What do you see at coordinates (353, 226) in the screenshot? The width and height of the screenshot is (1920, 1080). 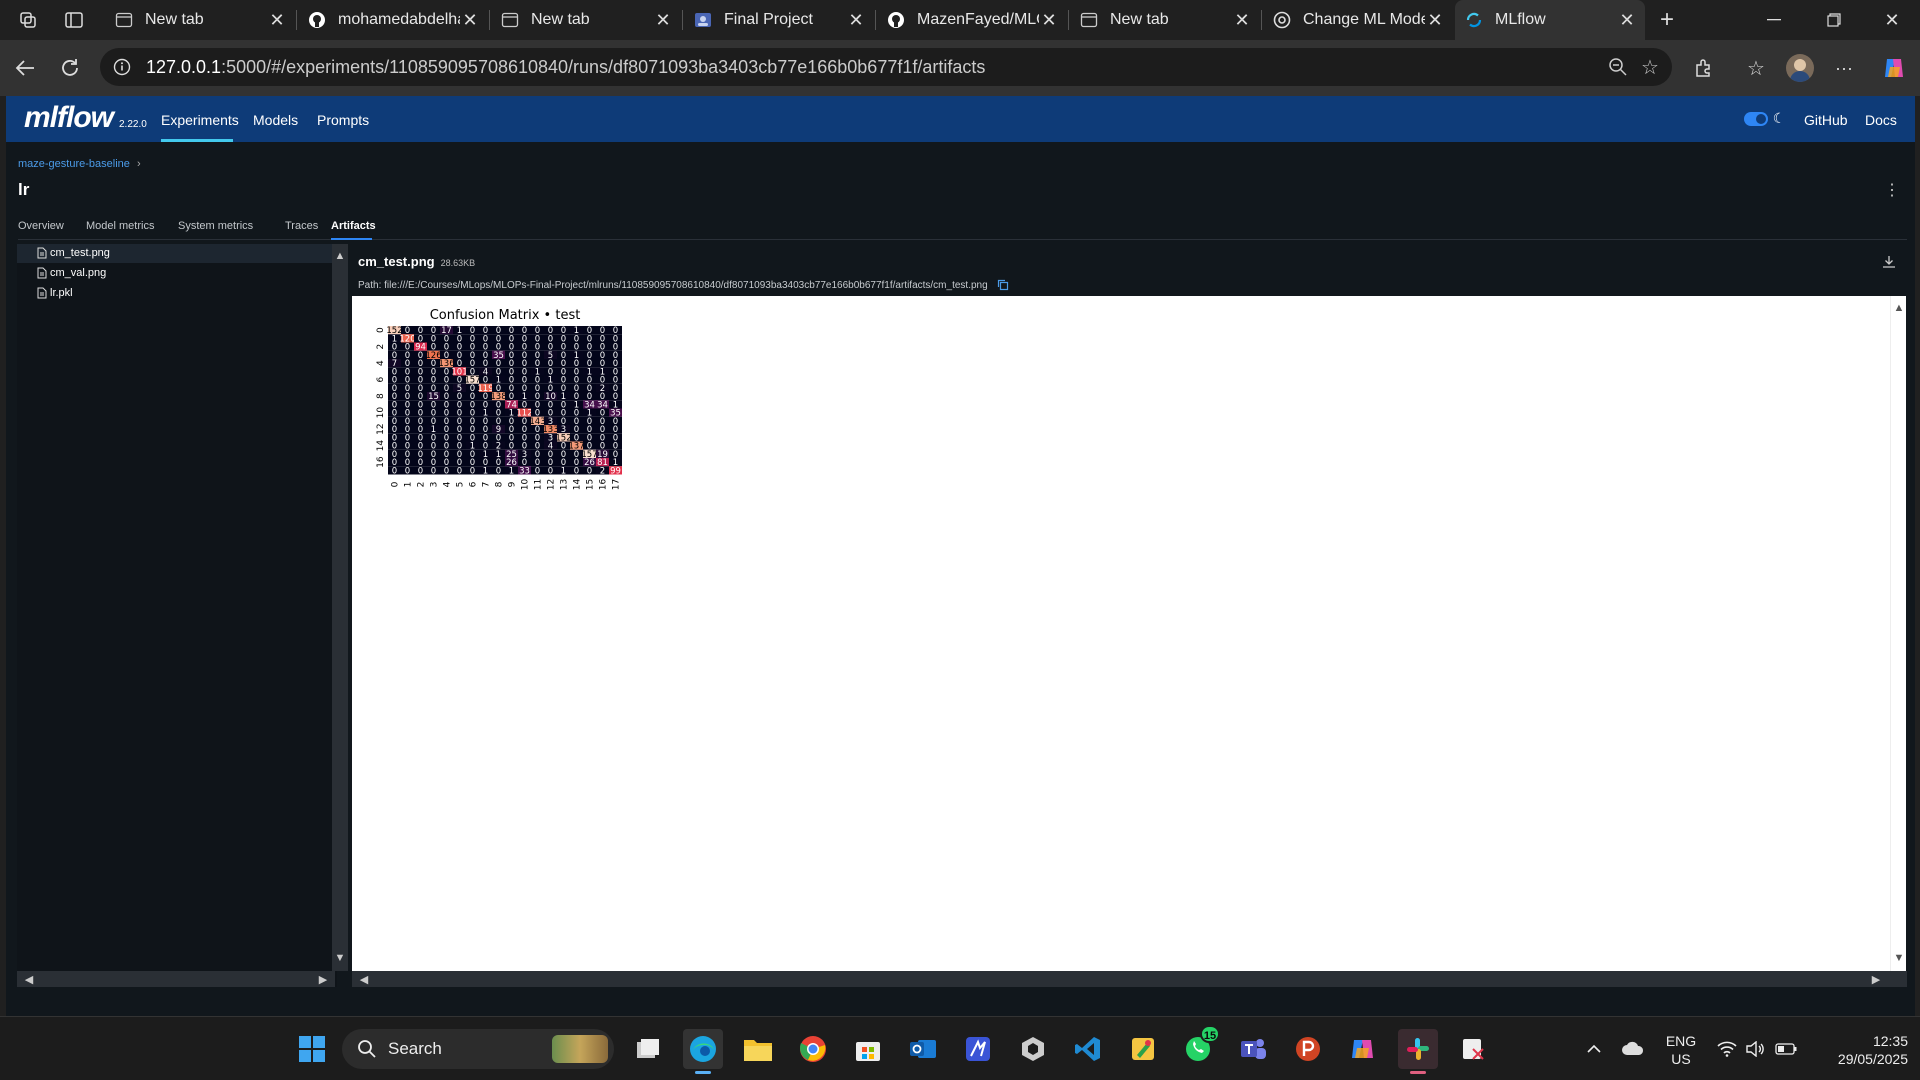 I see `tab-artifacts: Artifacts` at bounding box center [353, 226].